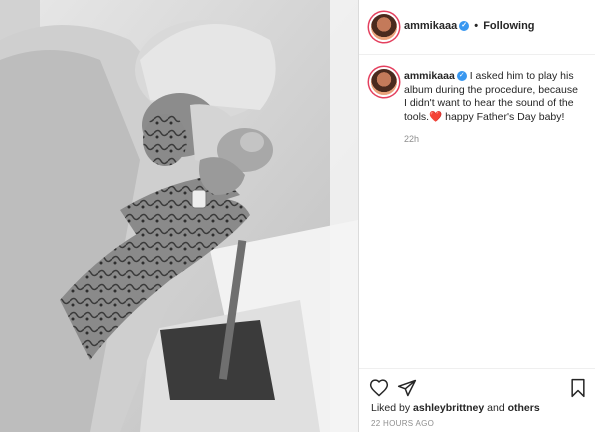 The width and height of the screenshot is (595, 432). I want to click on post-timestamp: 22 HOURS AGO, so click(402, 423).